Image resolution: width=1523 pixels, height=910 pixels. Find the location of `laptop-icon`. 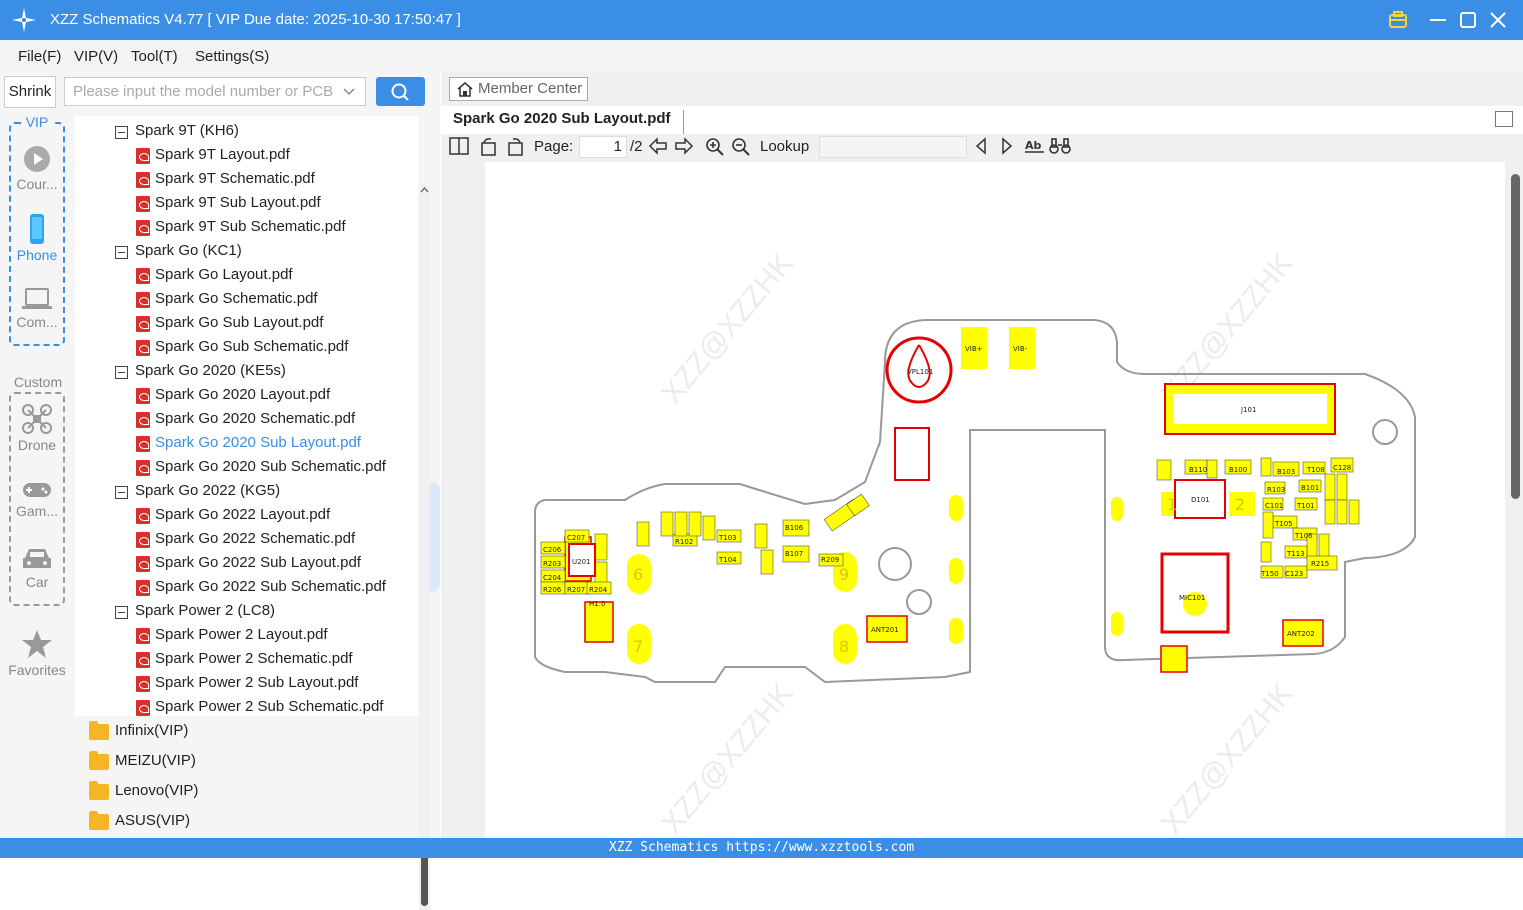

laptop-icon is located at coordinates (37, 298).